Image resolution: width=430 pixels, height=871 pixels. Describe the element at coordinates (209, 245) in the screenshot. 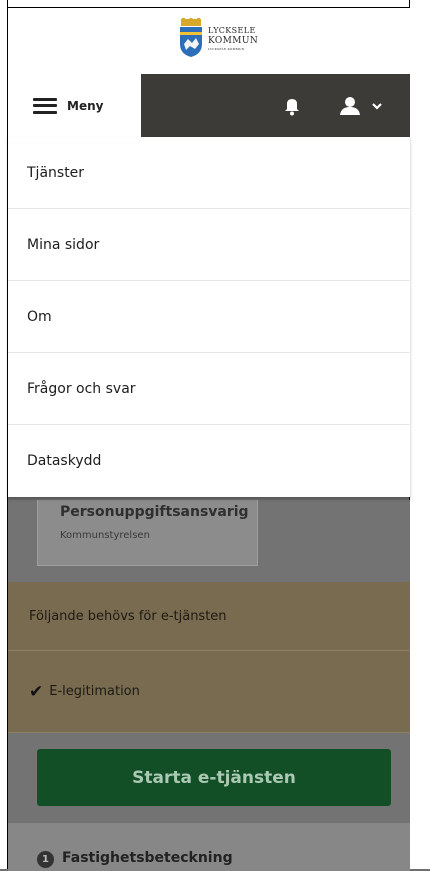

I see `menu-item-mina-sidor: Mina sidor` at that location.